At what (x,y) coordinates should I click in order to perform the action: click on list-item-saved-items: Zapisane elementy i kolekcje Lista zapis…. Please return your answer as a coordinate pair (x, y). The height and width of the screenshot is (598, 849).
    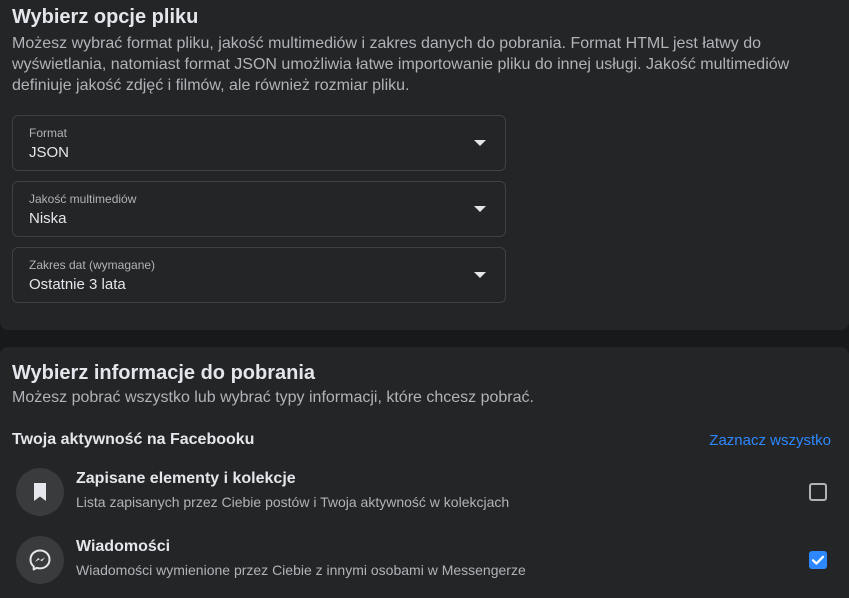
    Looking at the image, I should click on (424, 491).